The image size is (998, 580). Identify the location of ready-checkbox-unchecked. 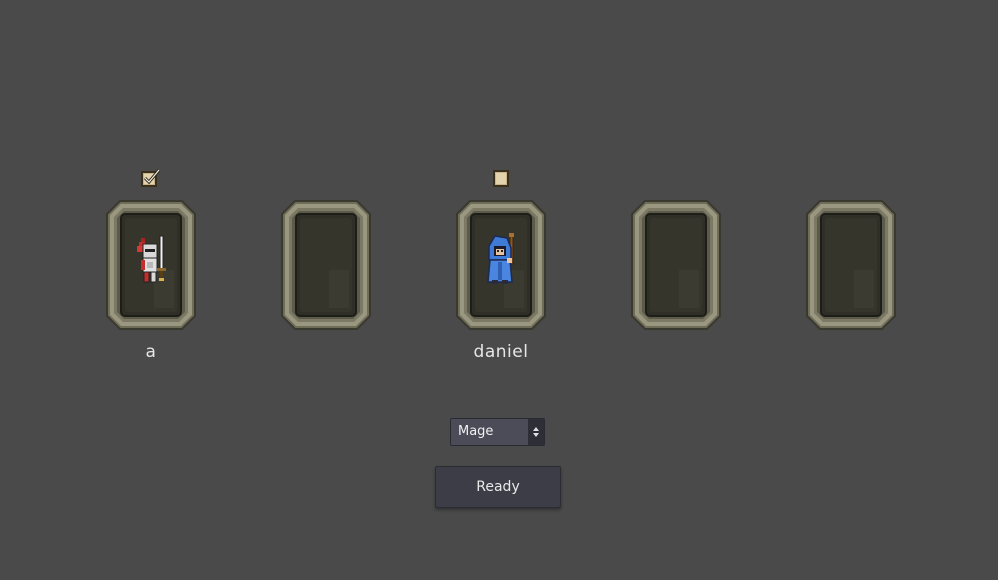
(501, 178).